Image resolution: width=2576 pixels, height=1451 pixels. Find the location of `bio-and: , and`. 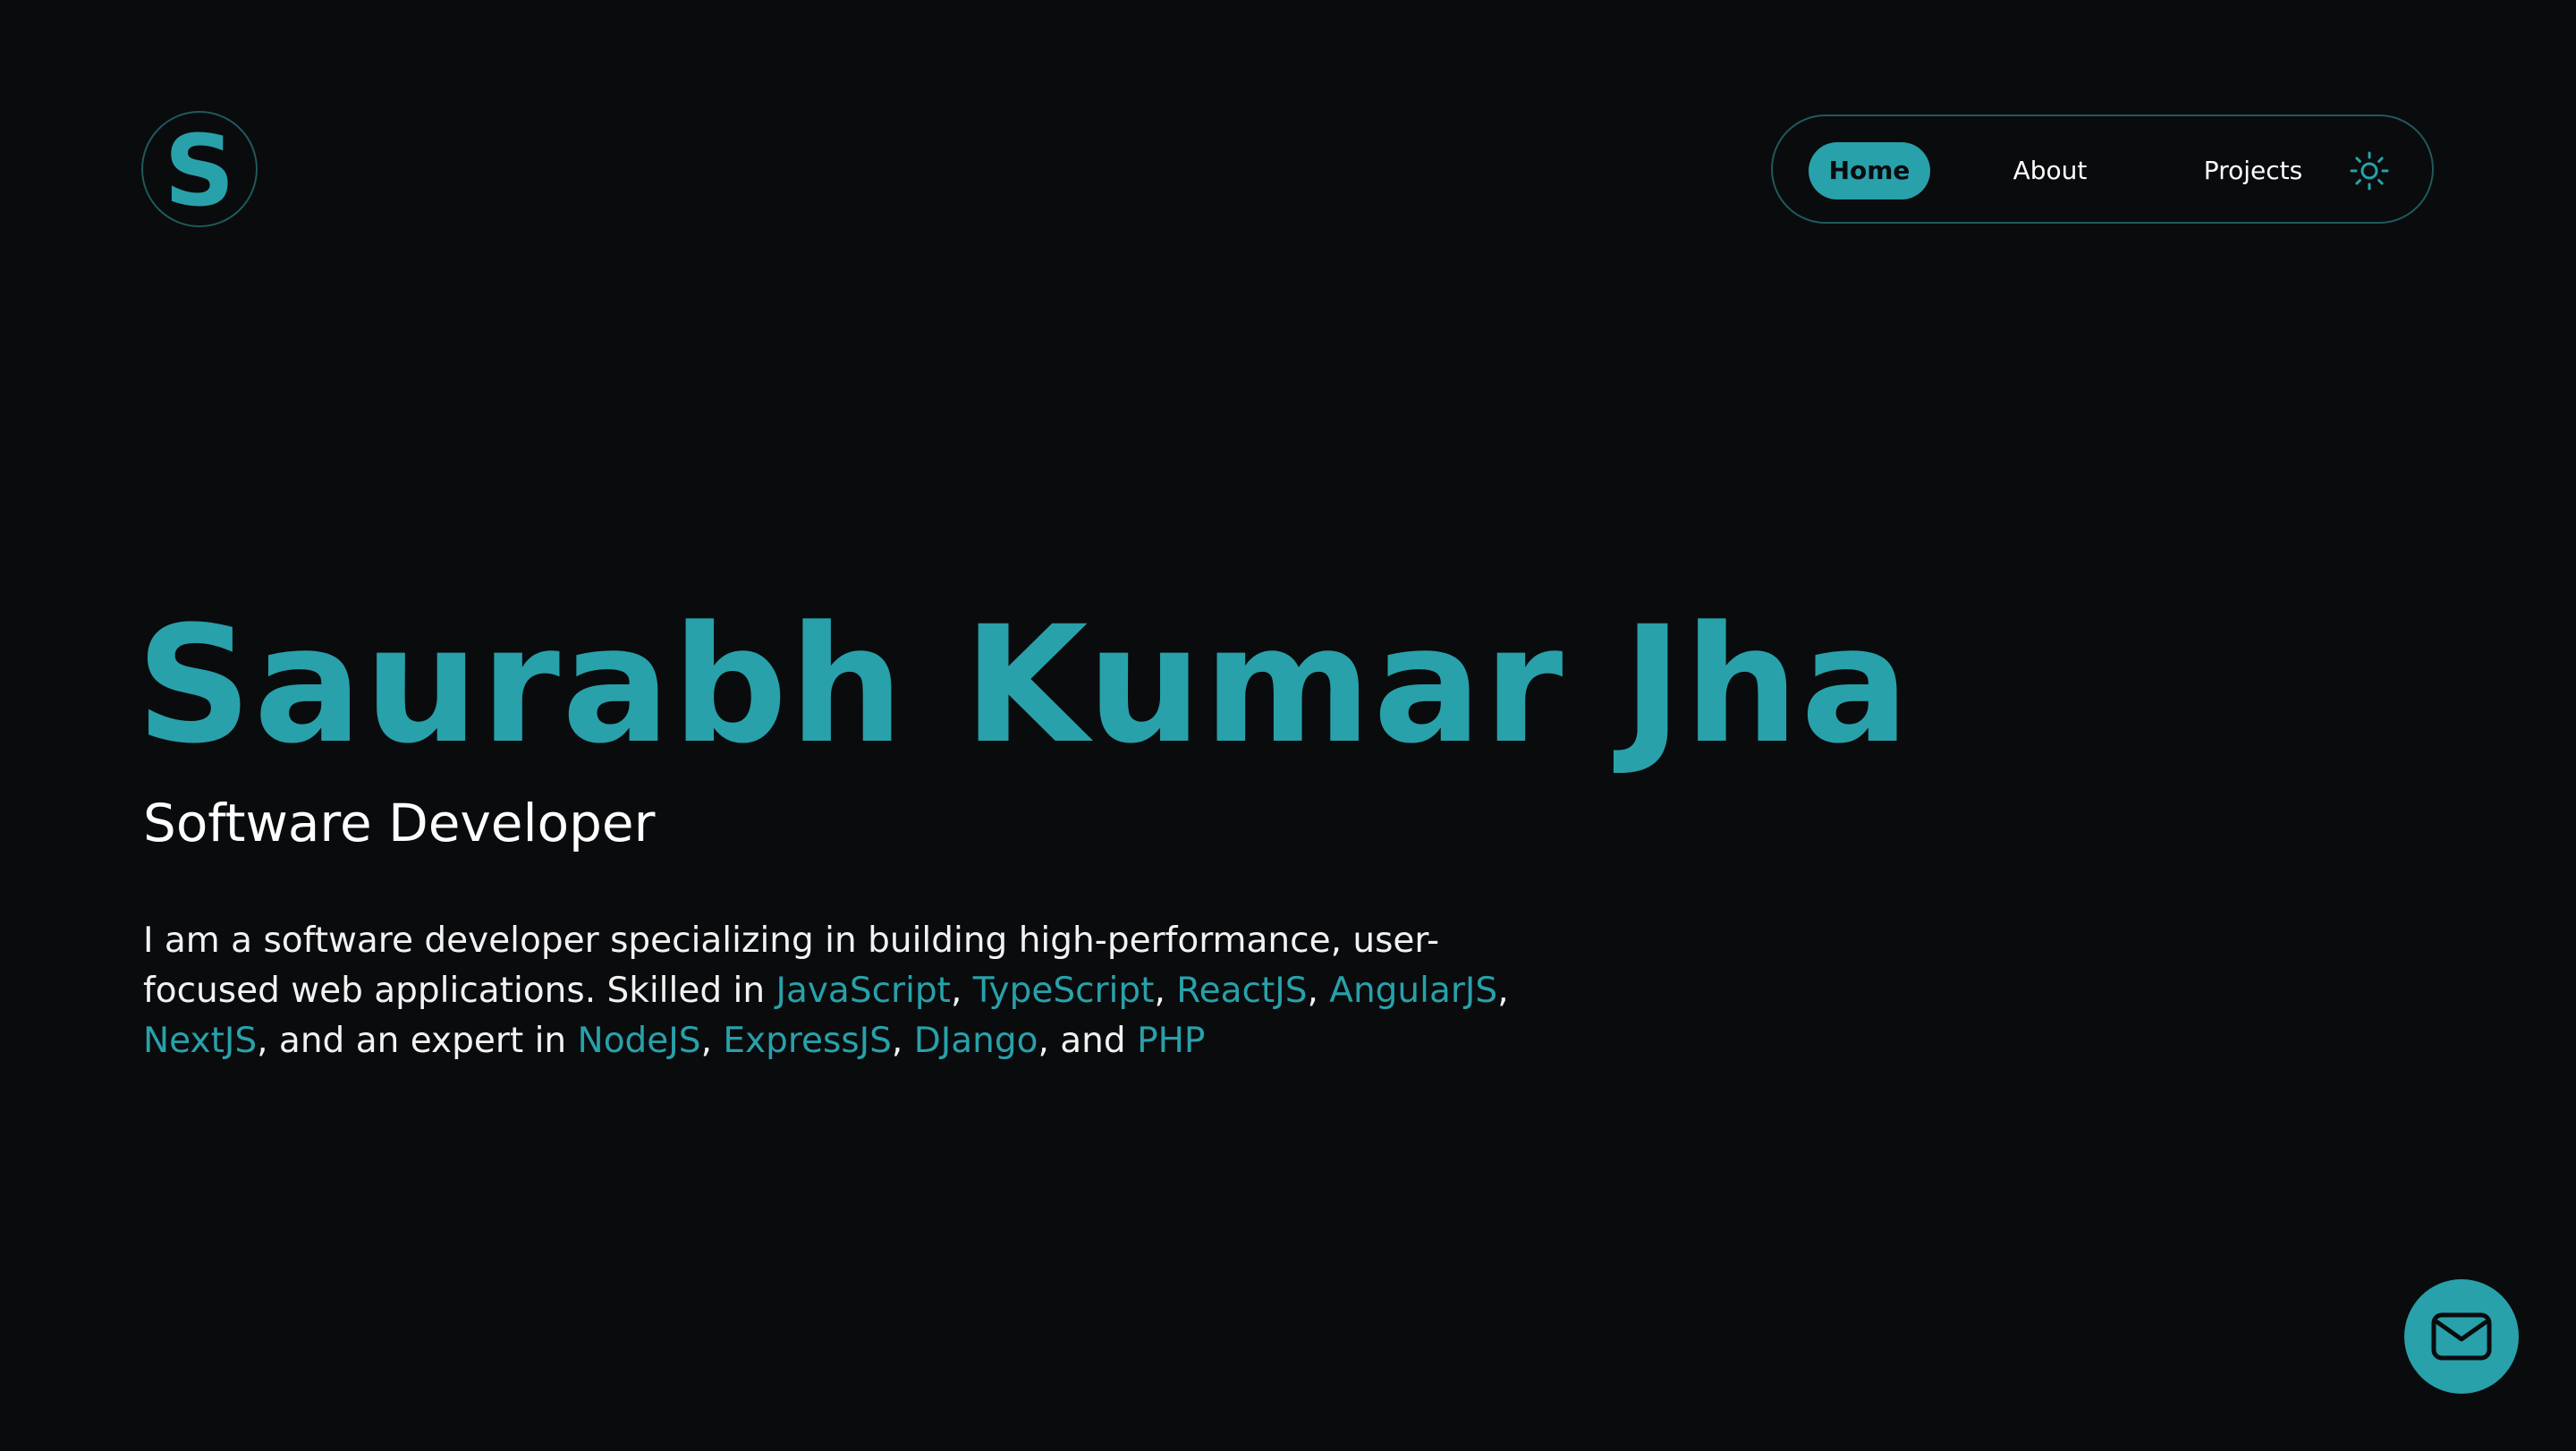

bio-and: , and is located at coordinates (1088, 1041).